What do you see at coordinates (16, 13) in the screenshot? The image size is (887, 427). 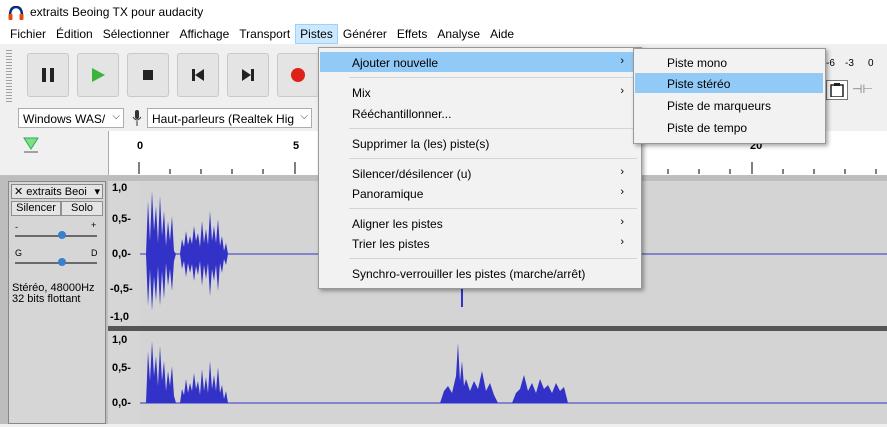 I see `audacity-logo-icon` at bounding box center [16, 13].